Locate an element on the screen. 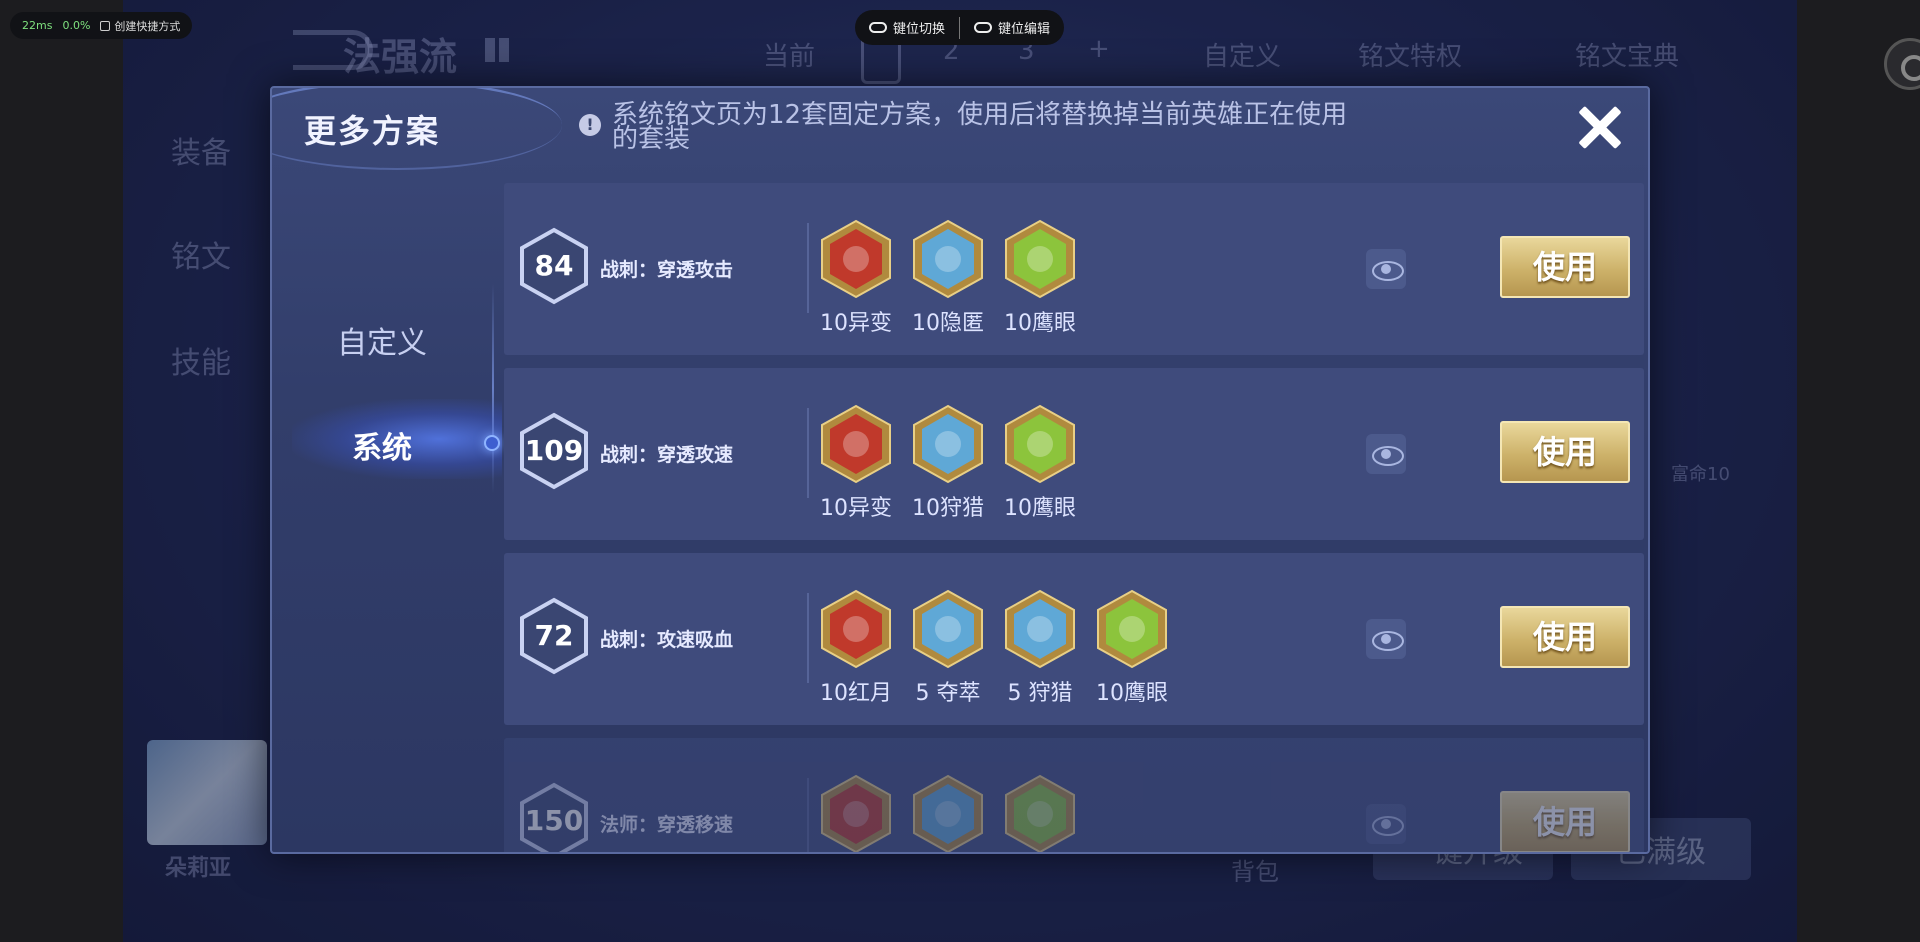 Image resolution: width=1920 pixels, height=942 pixels. plan-row: 72 战刺：攻速吸血 10红月 5 夺萃 5 狩猎 10鹰眼 使用 is located at coordinates (1074, 639).